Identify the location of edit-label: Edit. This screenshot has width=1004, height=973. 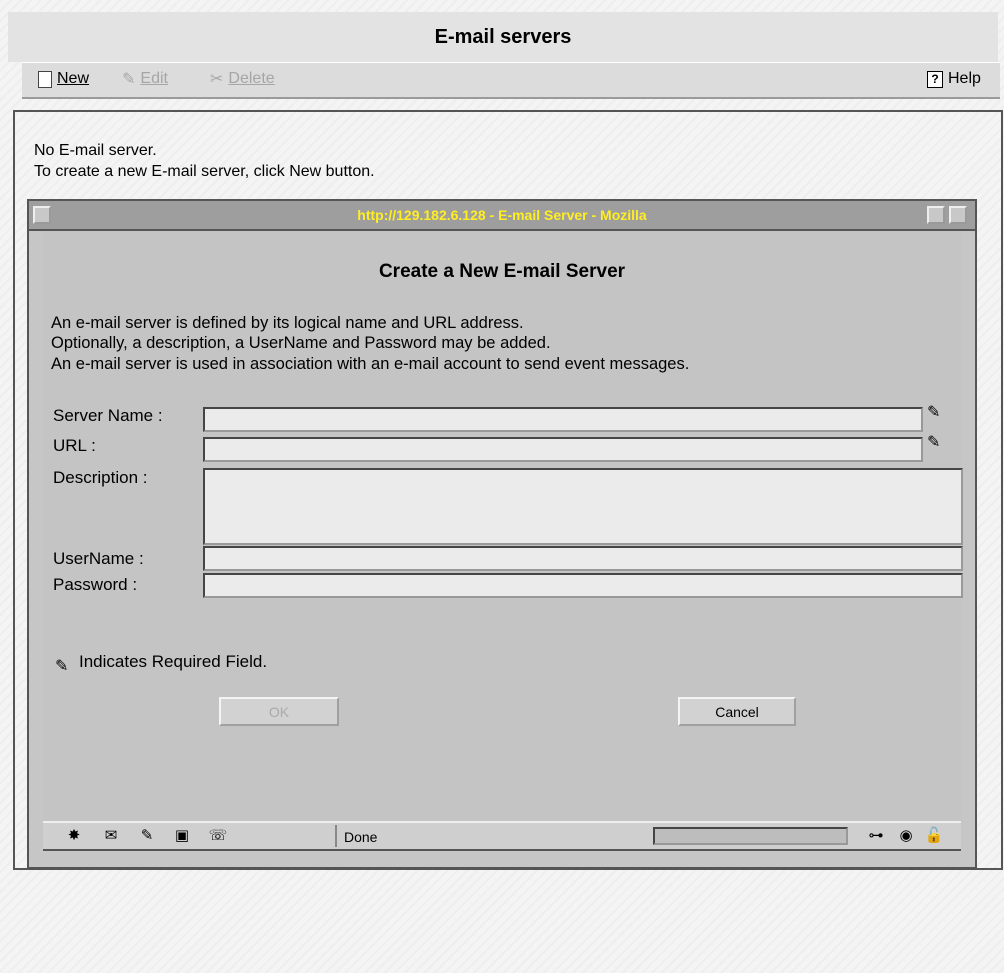
(154, 78).